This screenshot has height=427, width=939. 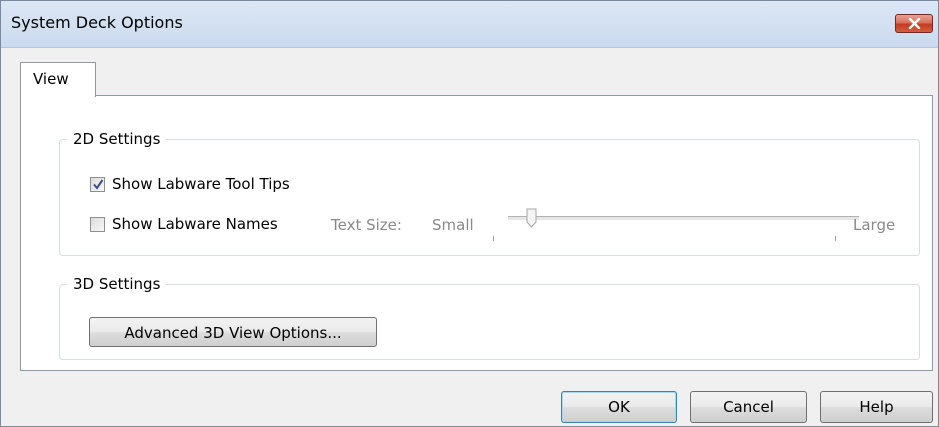 What do you see at coordinates (97, 22) in the screenshot?
I see `window-title: System Deck Options` at bounding box center [97, 22].